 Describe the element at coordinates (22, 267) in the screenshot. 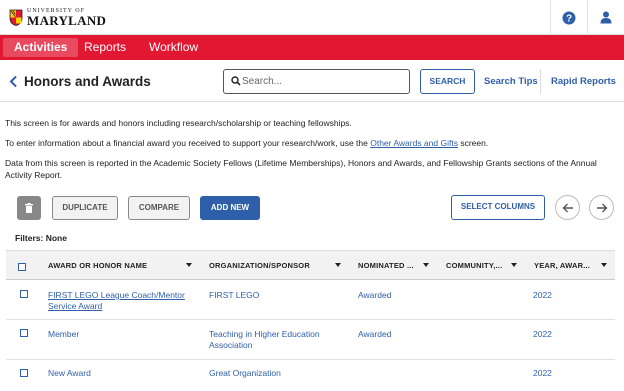

I see `select-all-checkbox` at that location.